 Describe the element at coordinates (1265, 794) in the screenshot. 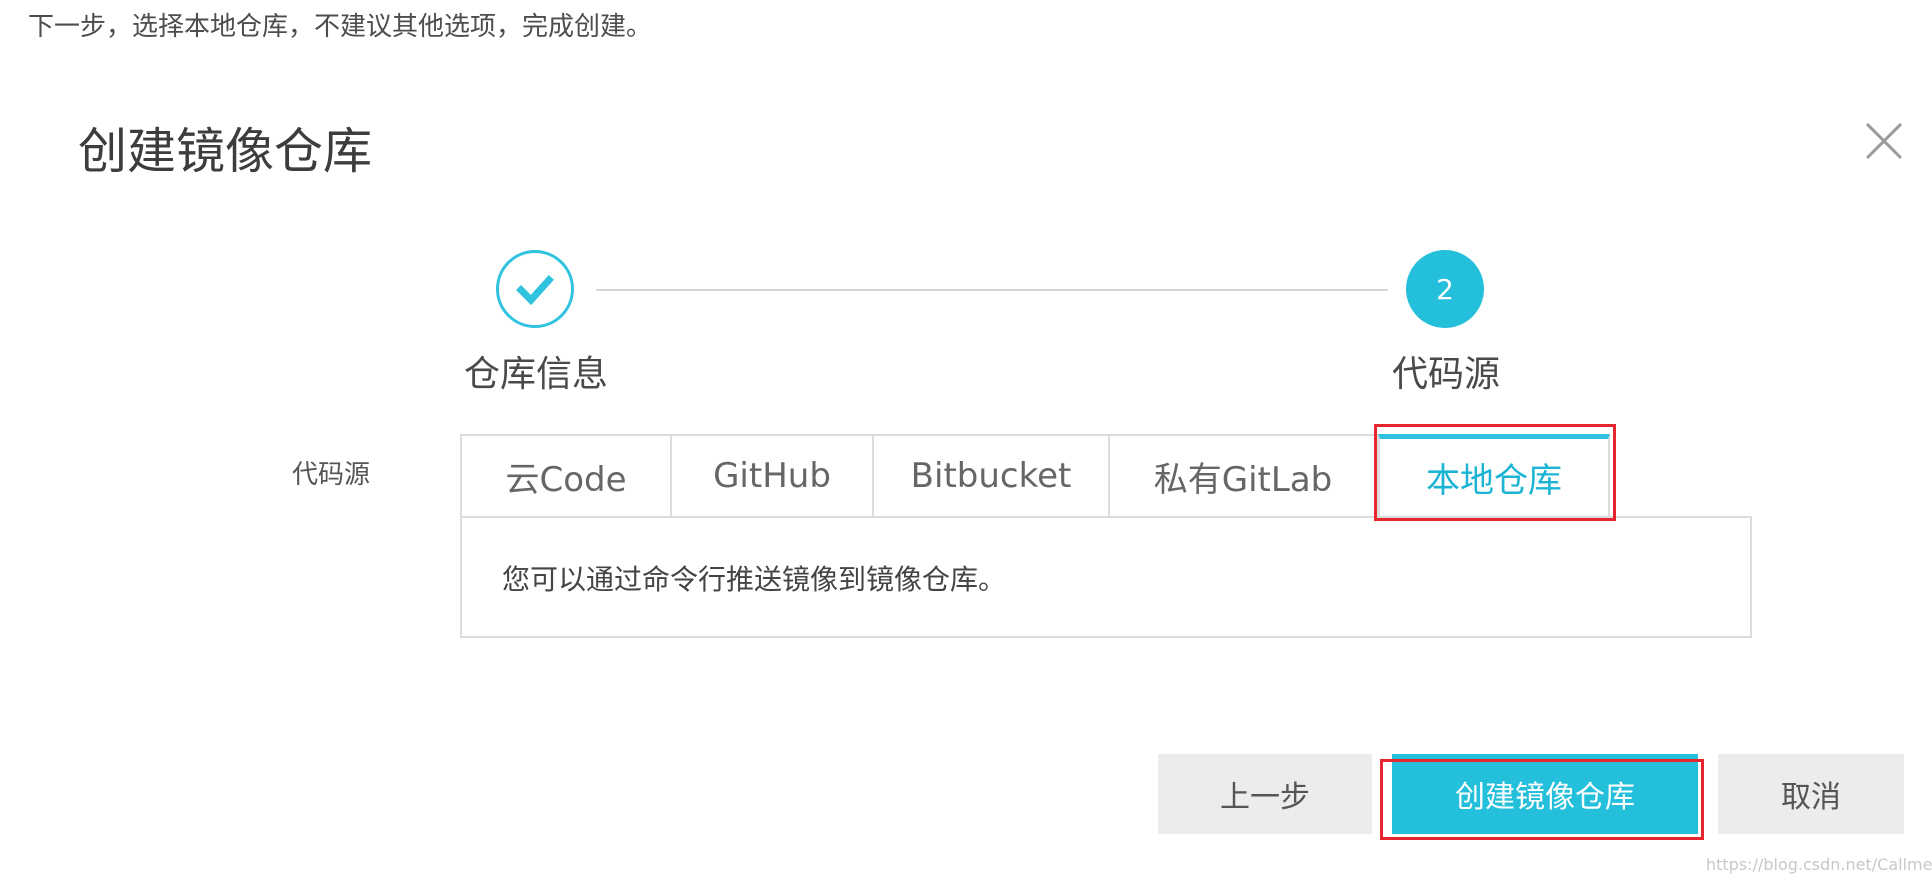

I see `previous-step-button: 上一步` at that location.